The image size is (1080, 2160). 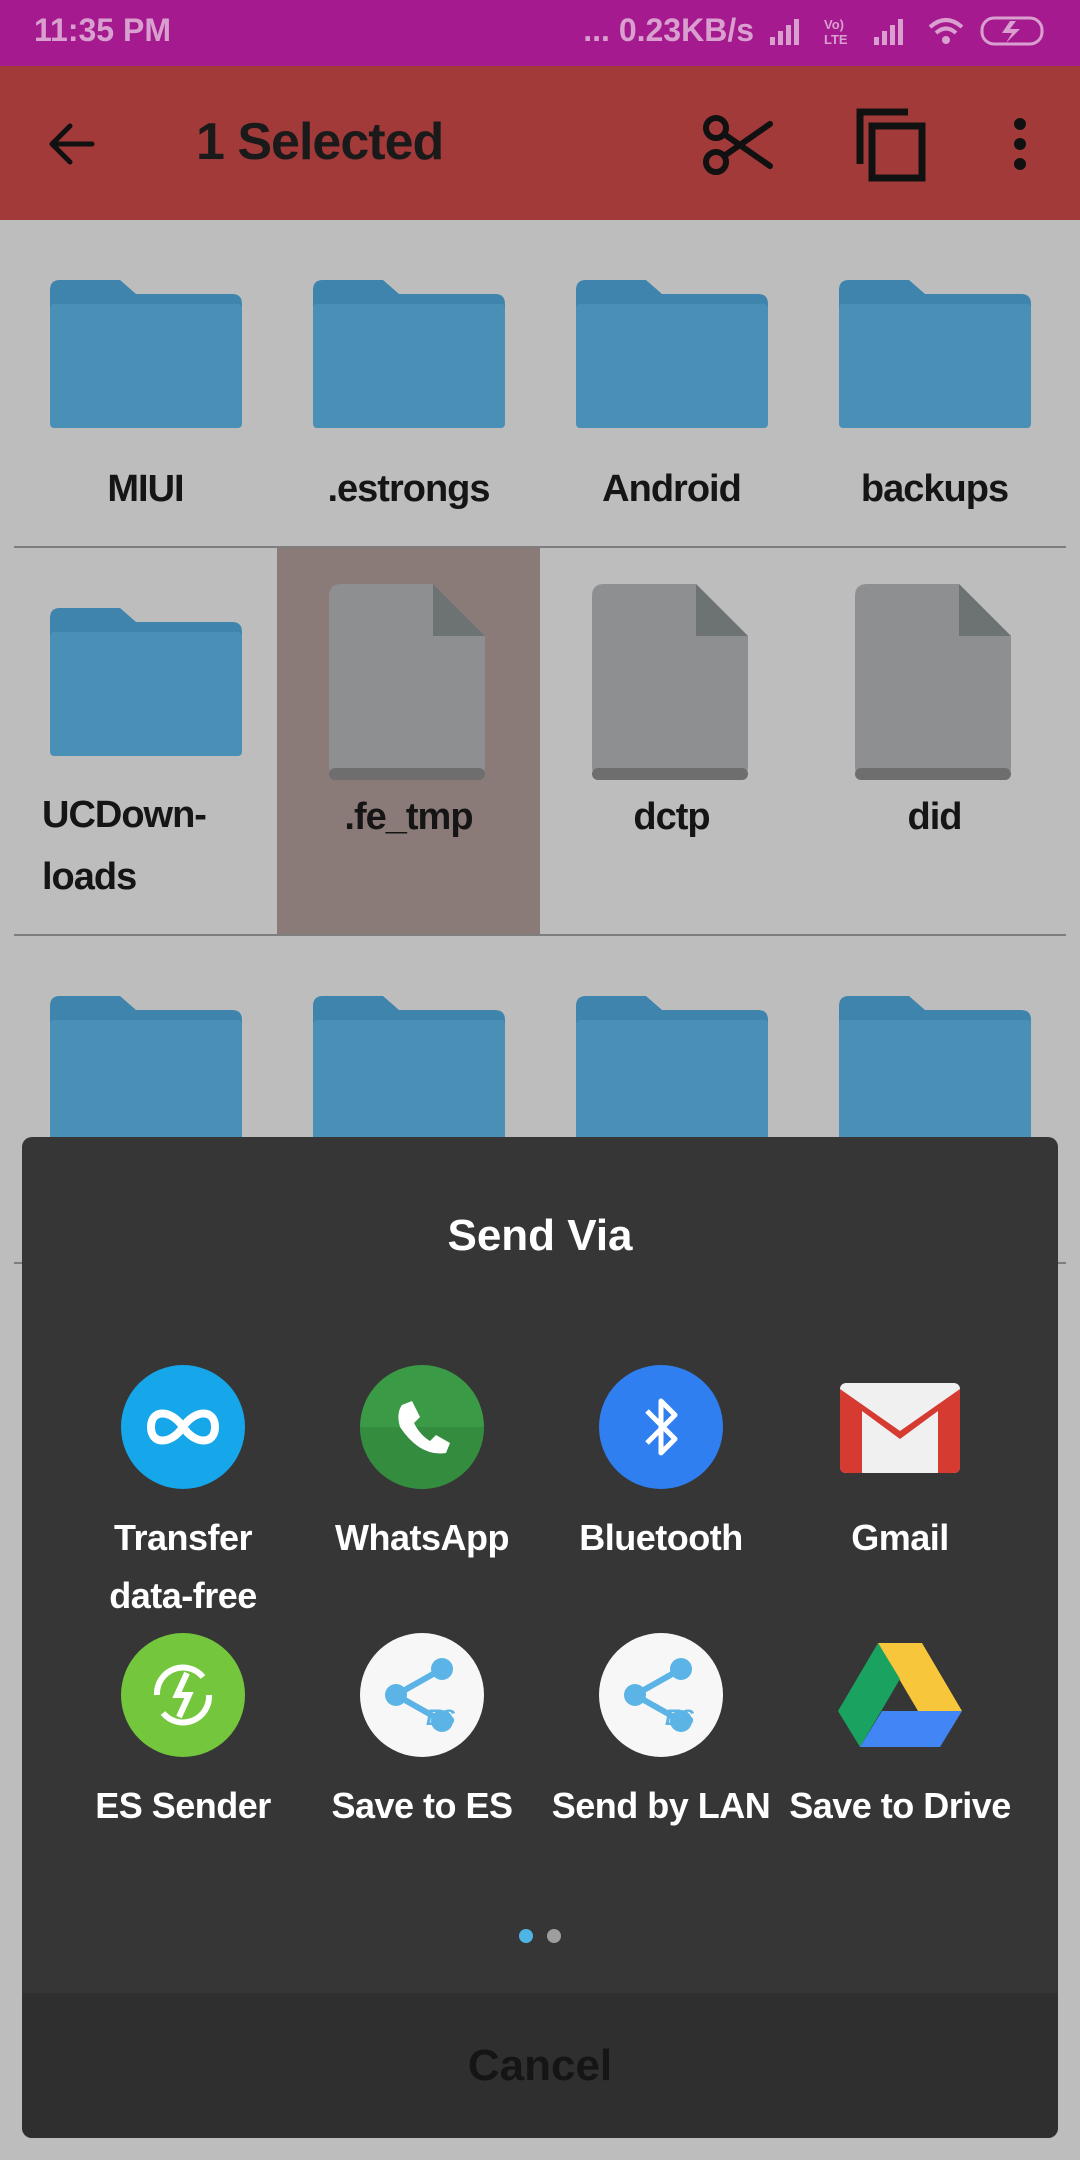 What do you see at coordinates (540, 1936) in the screenshot?
I see `page-indicator` at bounding box center [540, 1936].